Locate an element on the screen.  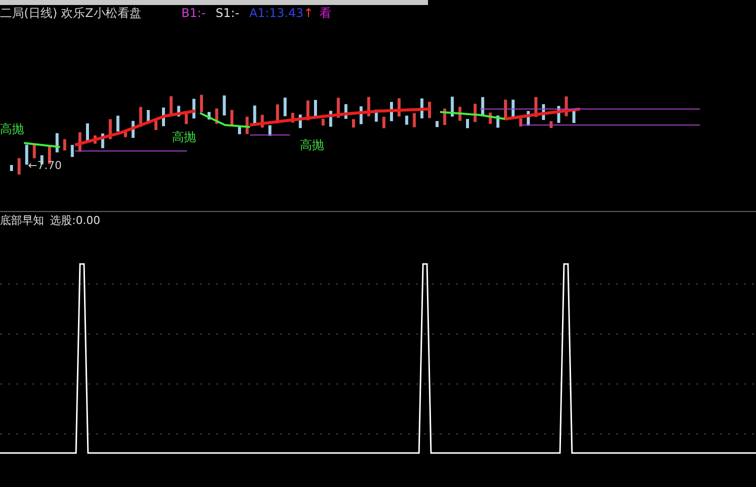
b1-label: B1:- is located at coordinates (193, 13).